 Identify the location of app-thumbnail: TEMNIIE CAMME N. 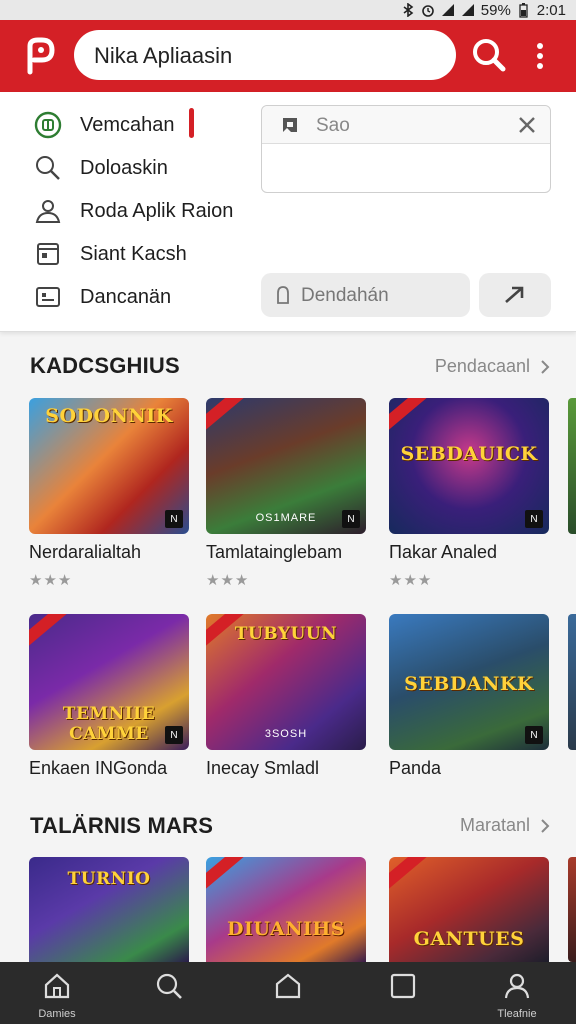
(109, 682).